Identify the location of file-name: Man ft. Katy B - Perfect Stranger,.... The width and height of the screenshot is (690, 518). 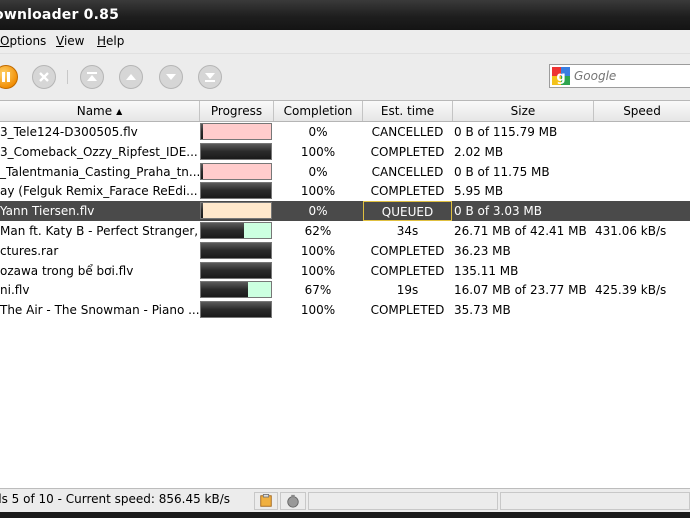
(99, 231).